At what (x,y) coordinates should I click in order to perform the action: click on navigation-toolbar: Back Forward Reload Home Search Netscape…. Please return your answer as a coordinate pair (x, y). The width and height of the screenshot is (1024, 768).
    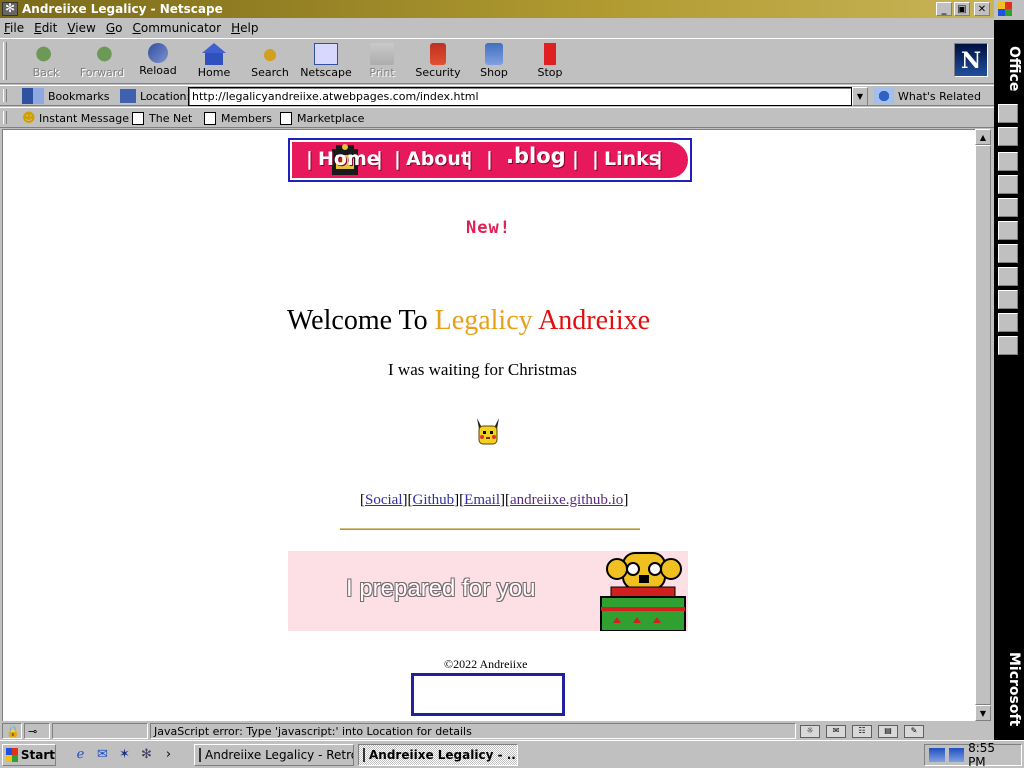
    Looking at the image, I should click on (497, 61).